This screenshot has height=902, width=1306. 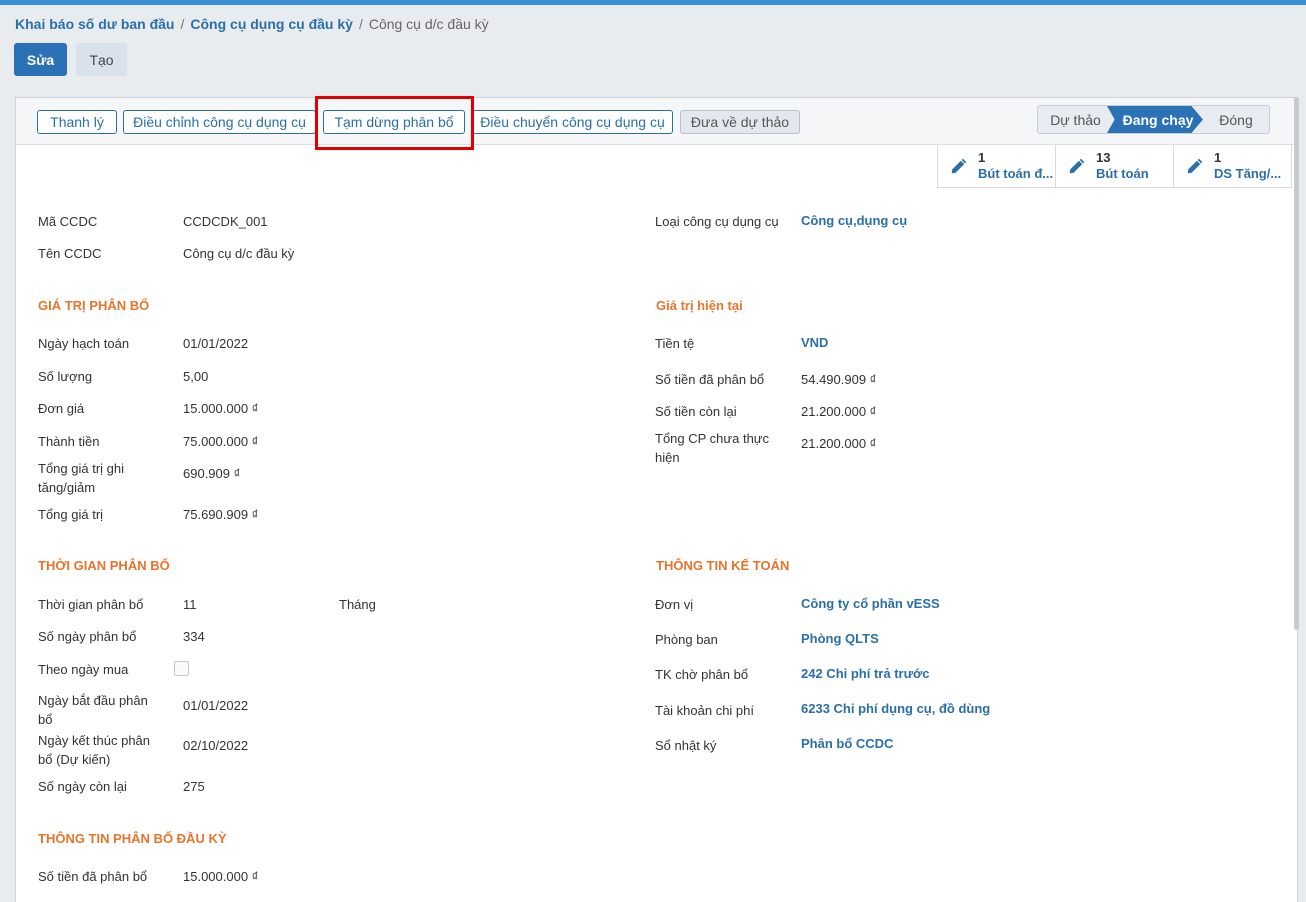 What do you see at coordinates (696, 411) in the screenshot?
I see `remaining-label: Số tiền còn lại` at bounding box center [696, 411].